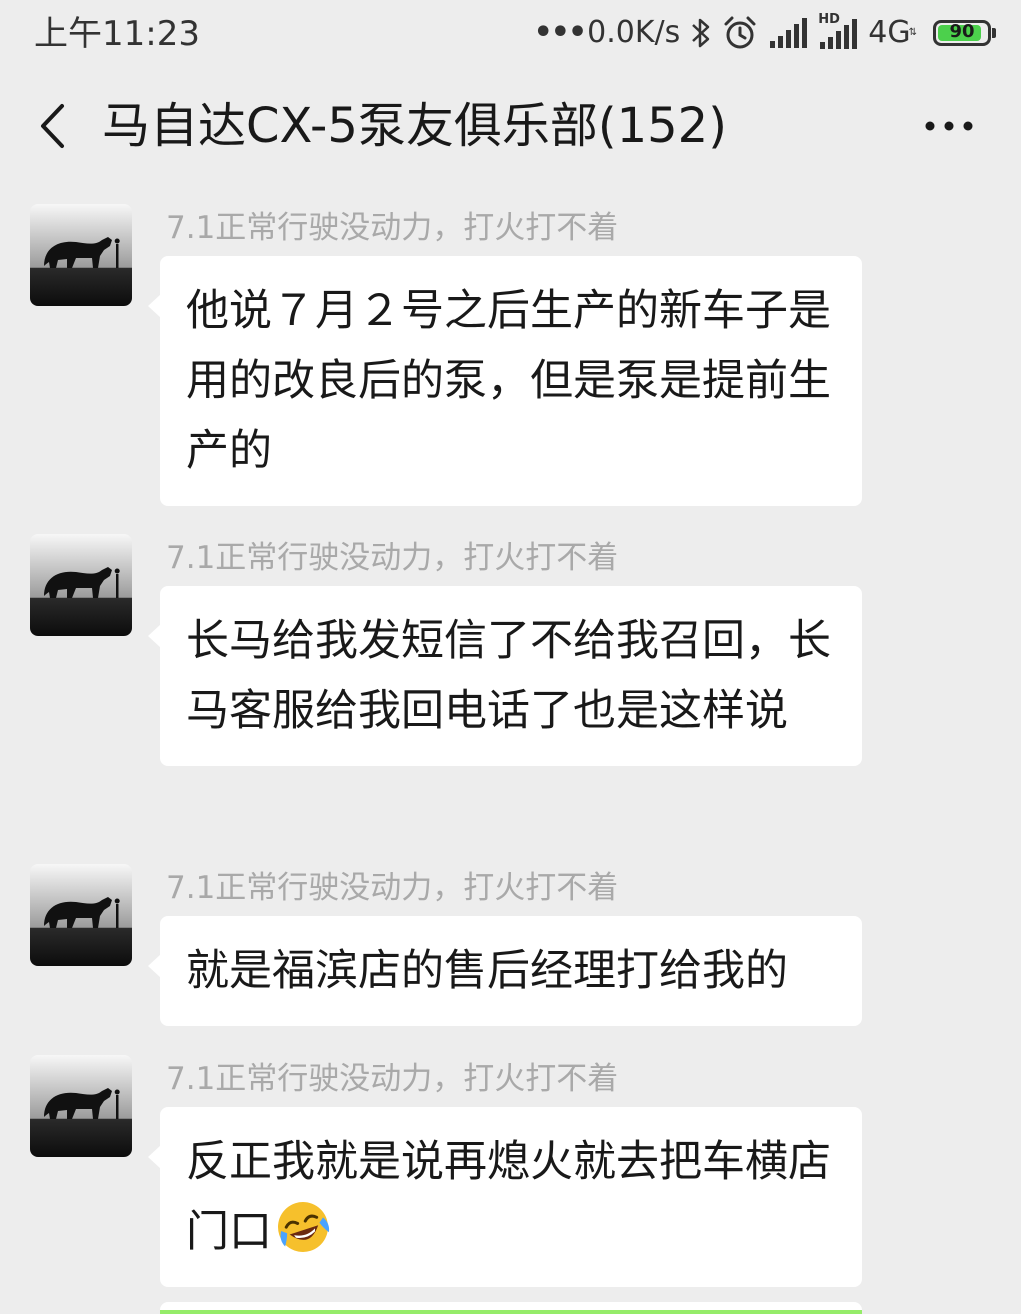 The image size is (1021, 1314). I want to click on own-message-strip, so click(511, 1312).